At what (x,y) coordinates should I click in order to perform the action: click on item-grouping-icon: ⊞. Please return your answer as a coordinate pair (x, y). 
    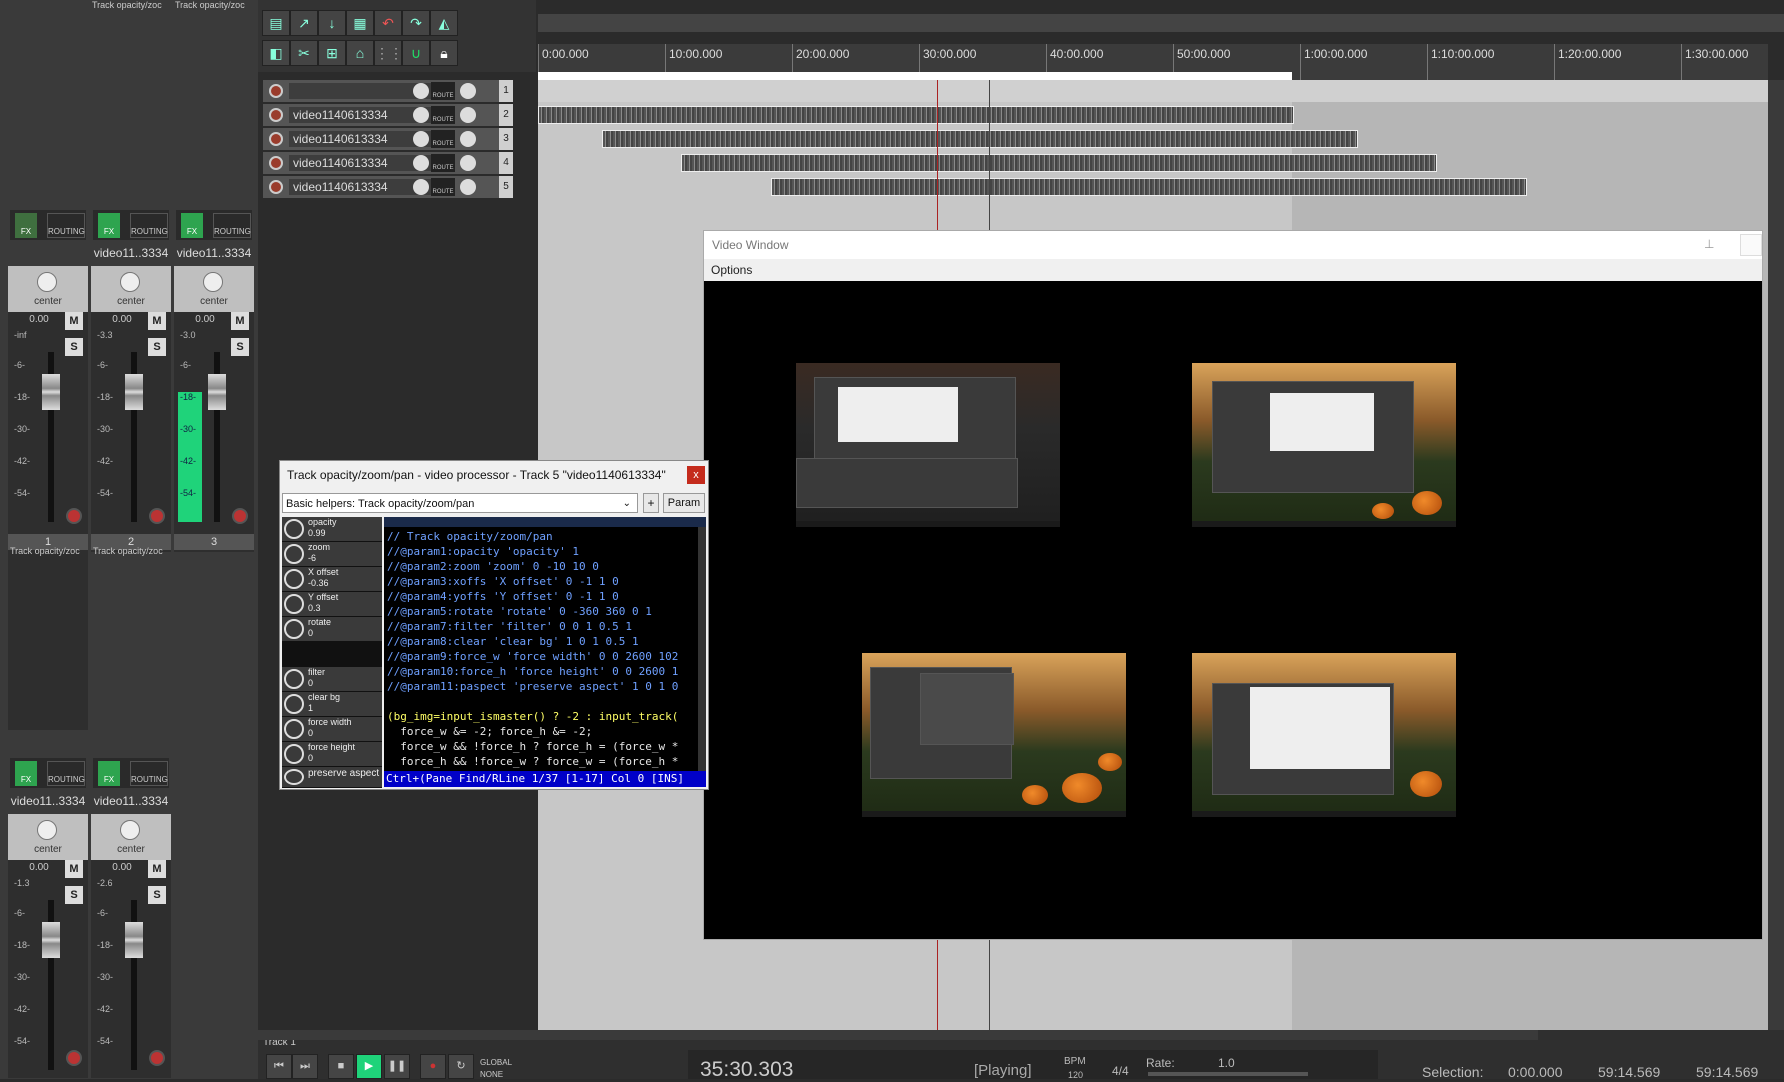
    Looking at the image, I should click on (332, 53).